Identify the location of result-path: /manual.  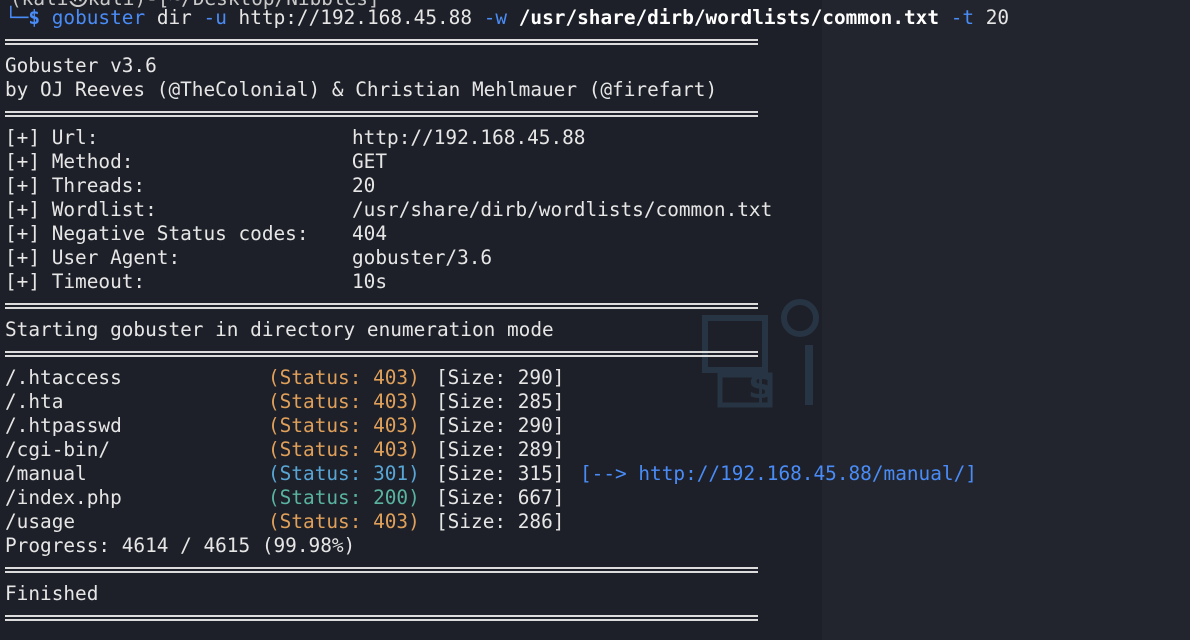
(46, 473).